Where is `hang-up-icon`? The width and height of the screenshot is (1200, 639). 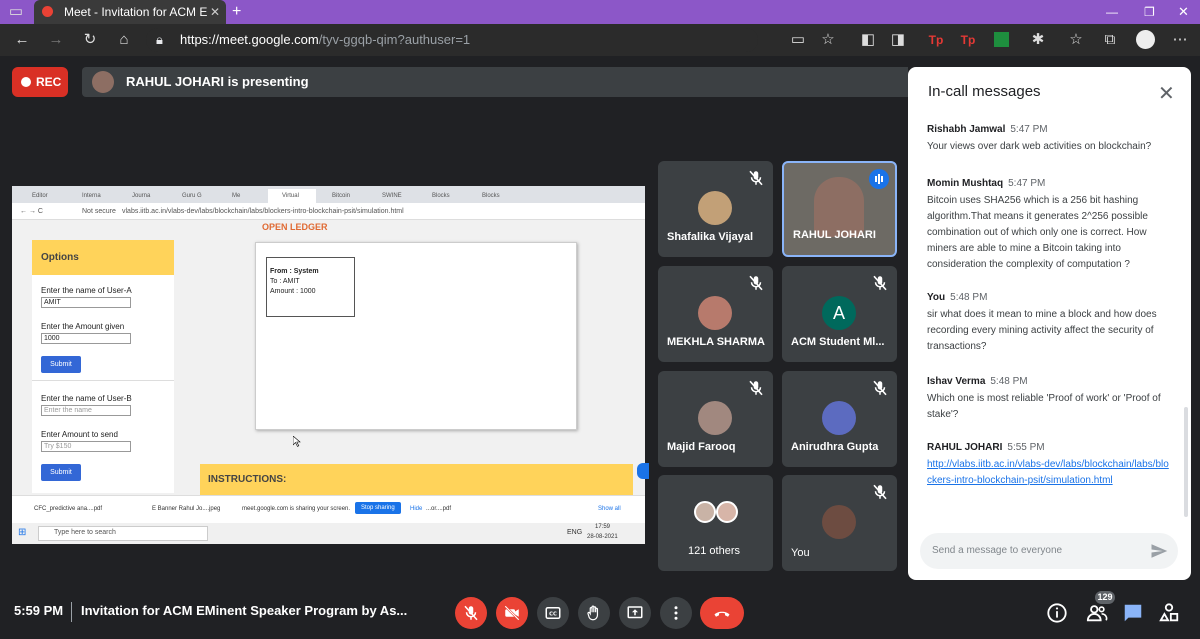 hang-up-icon is located at coordinates (722, 614).